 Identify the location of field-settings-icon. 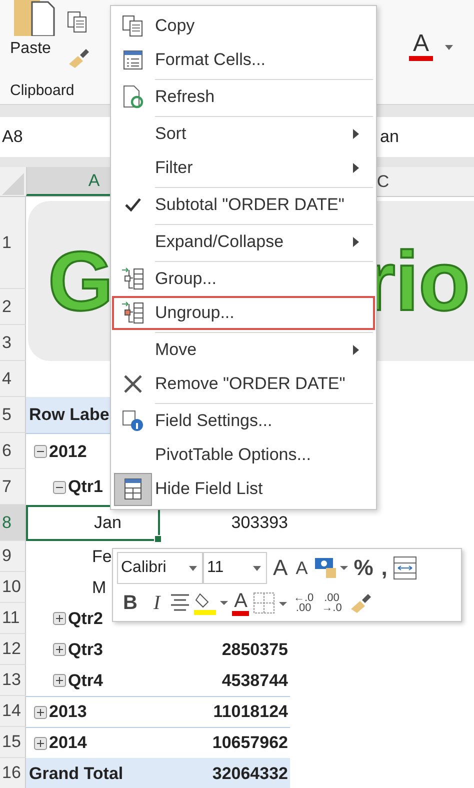
(133, 421).